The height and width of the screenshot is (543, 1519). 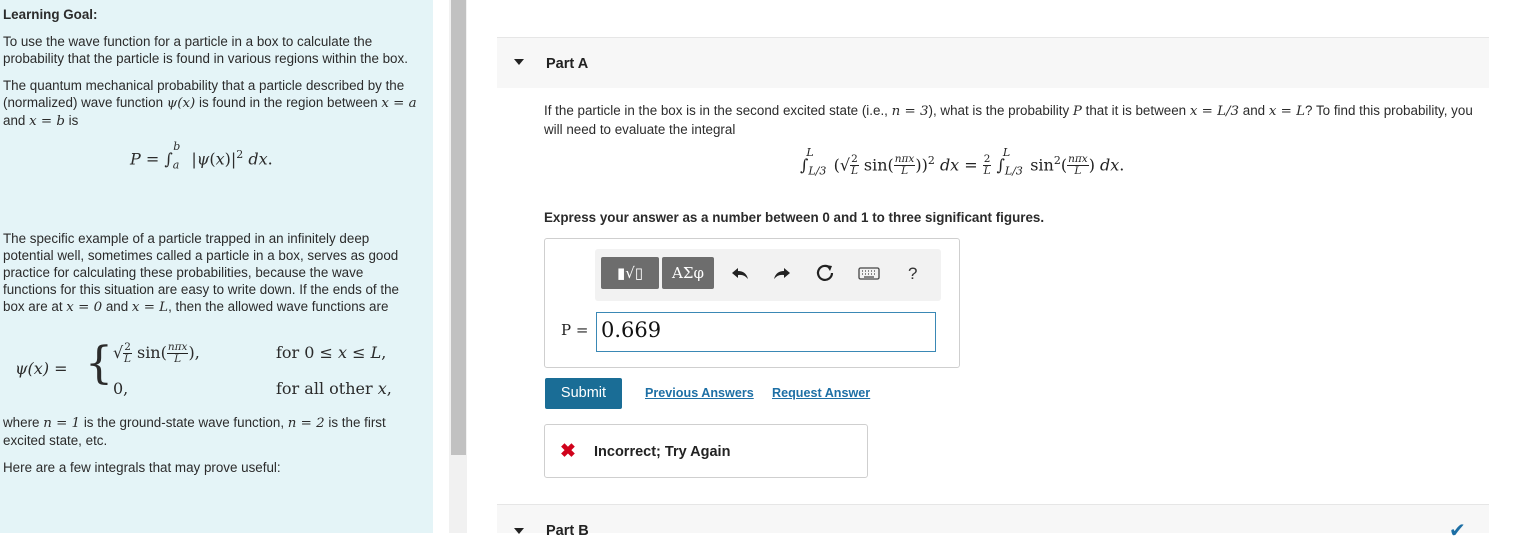 What do you see at coordinates (699, 393) in the screenshot?
I see `previous-answers-link: Previous Answers` at bounding box center [699, 393].